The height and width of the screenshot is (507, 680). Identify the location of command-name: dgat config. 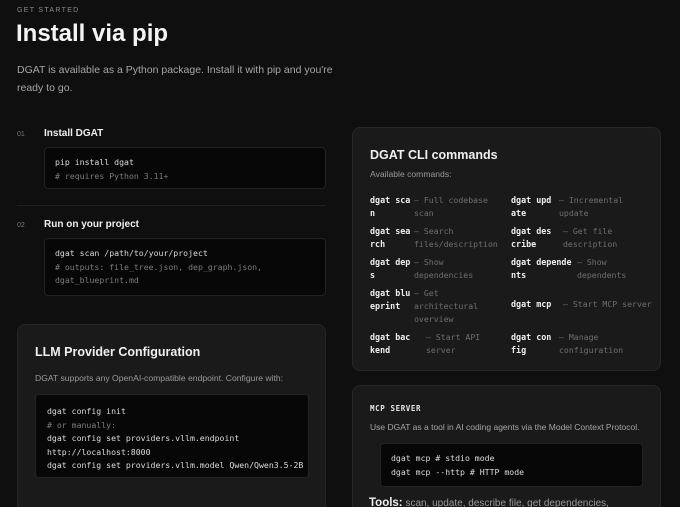
(531, 343).